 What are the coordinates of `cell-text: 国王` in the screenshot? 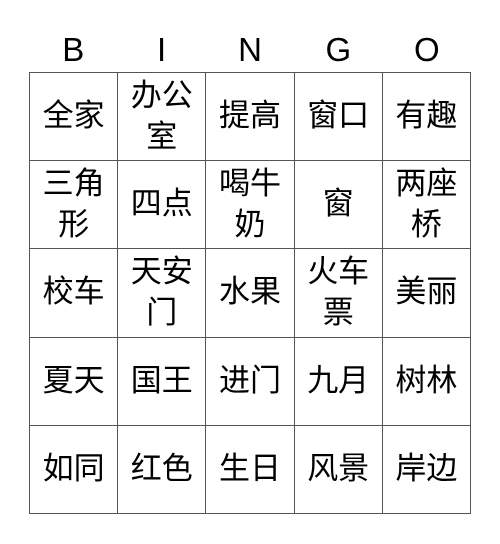 It's located at (161, 380).